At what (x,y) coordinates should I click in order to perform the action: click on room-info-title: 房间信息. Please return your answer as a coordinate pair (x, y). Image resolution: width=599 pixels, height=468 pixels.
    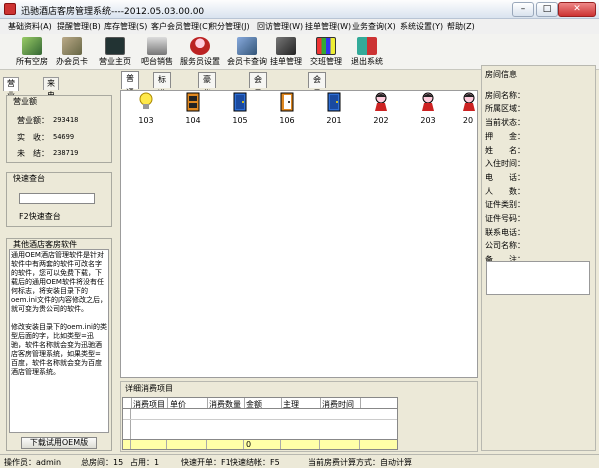
    Looking at the image, I should click on (501, 74).